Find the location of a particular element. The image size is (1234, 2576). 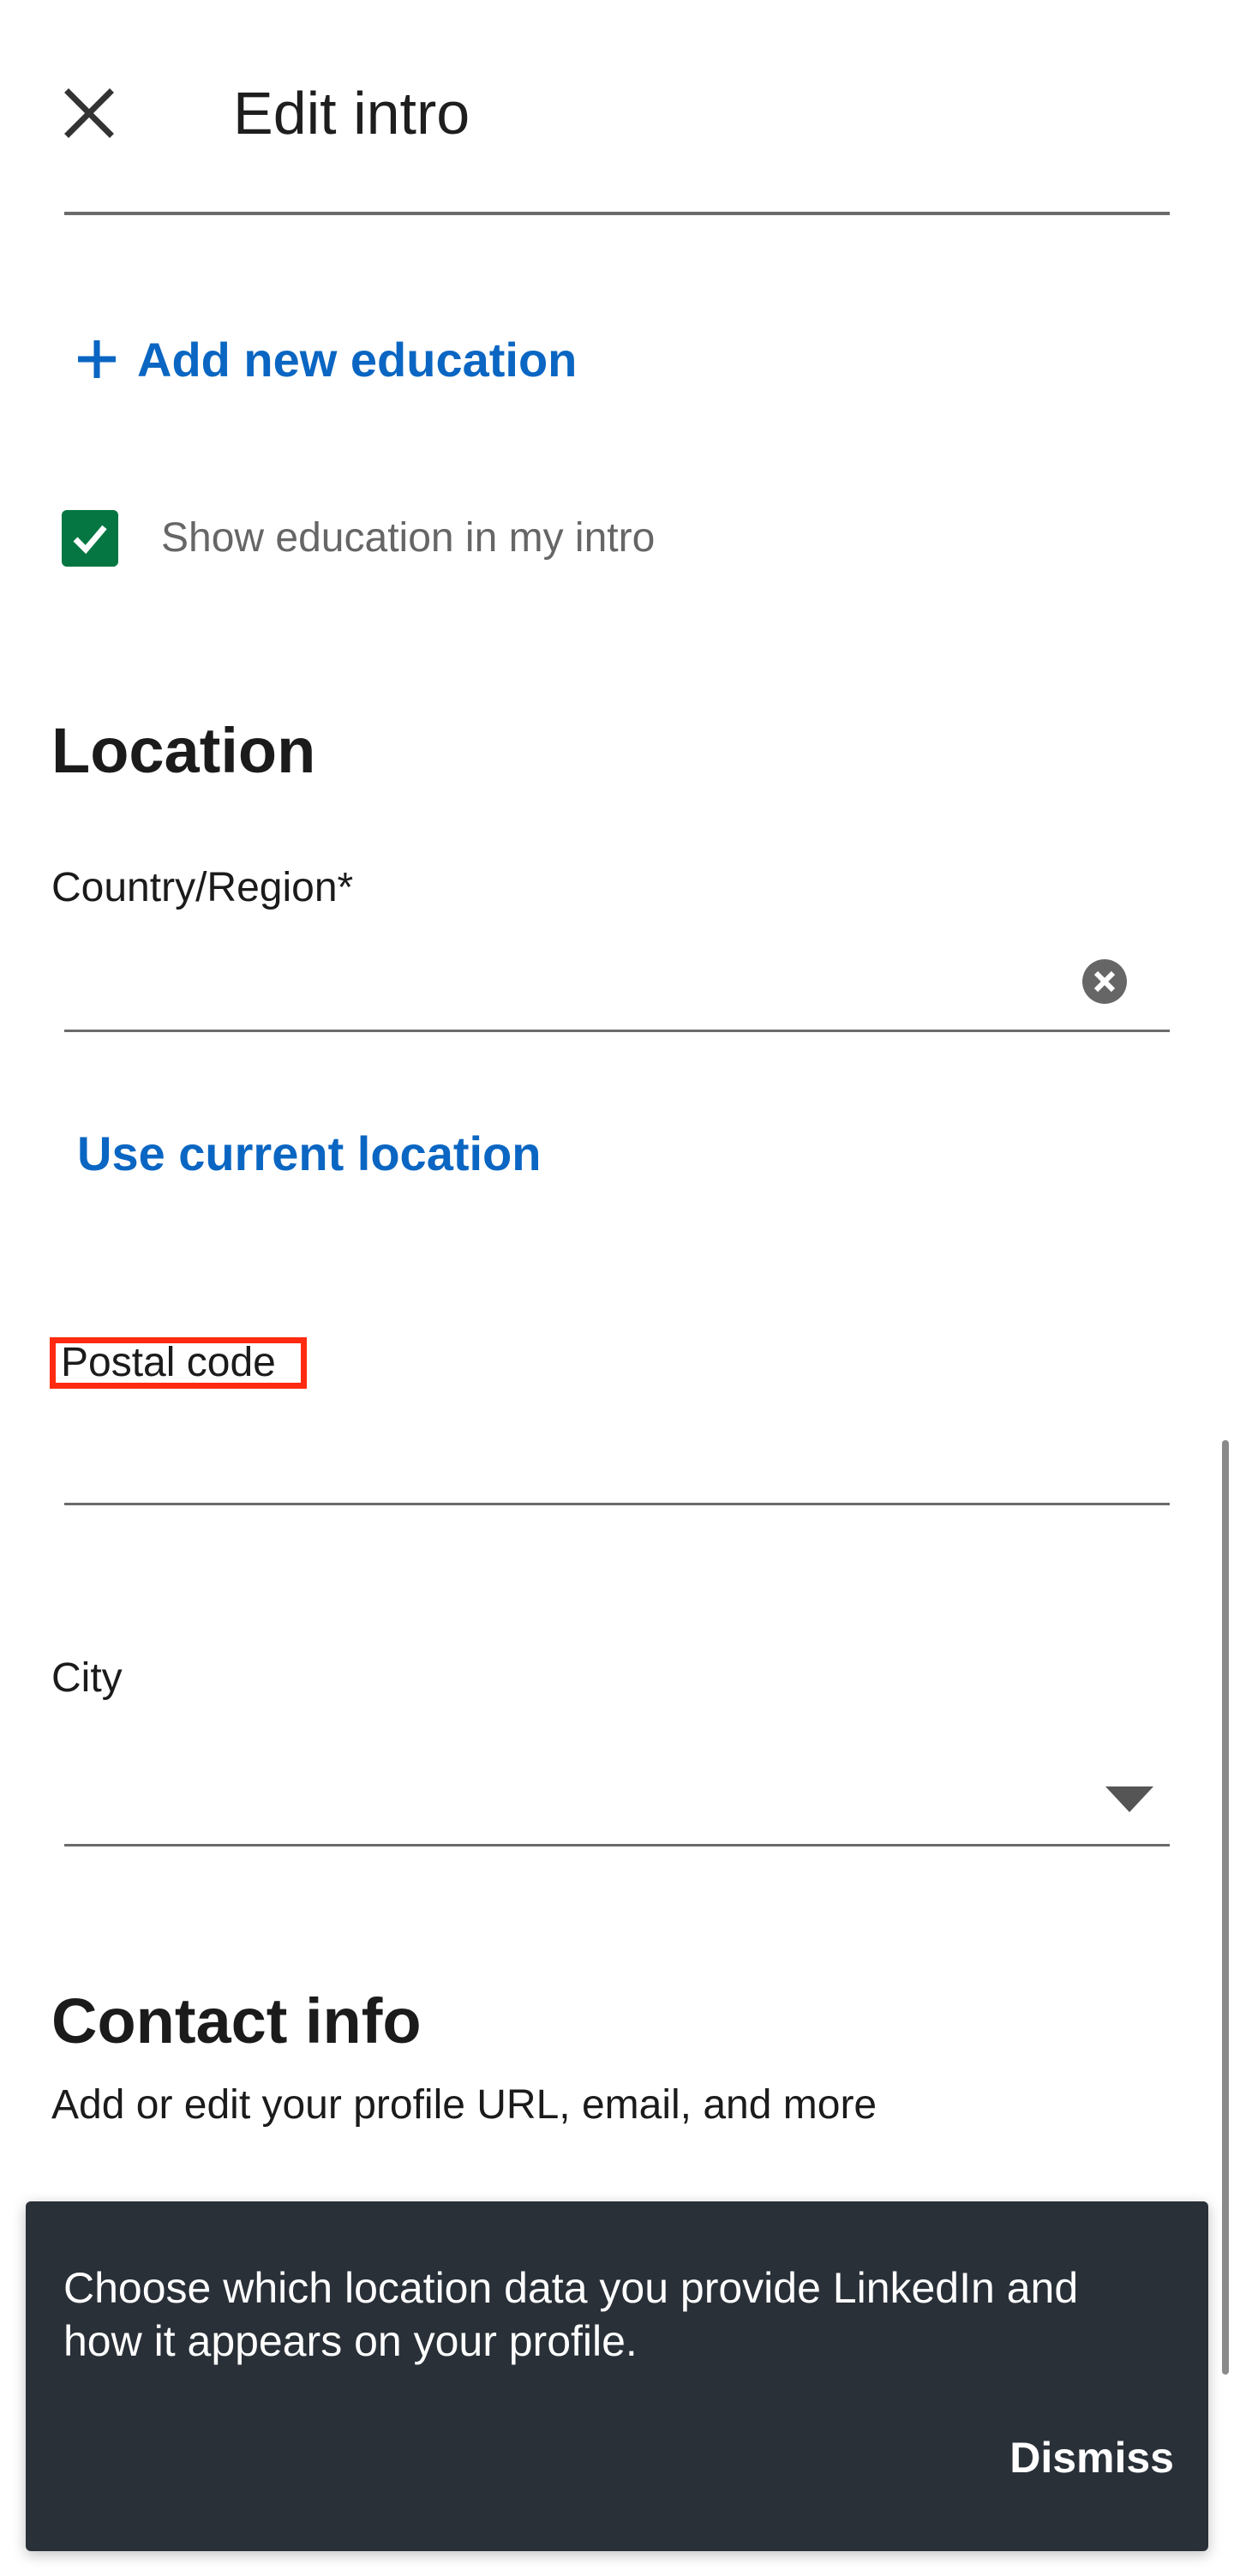

close-button is located at coordinates (89, 113).